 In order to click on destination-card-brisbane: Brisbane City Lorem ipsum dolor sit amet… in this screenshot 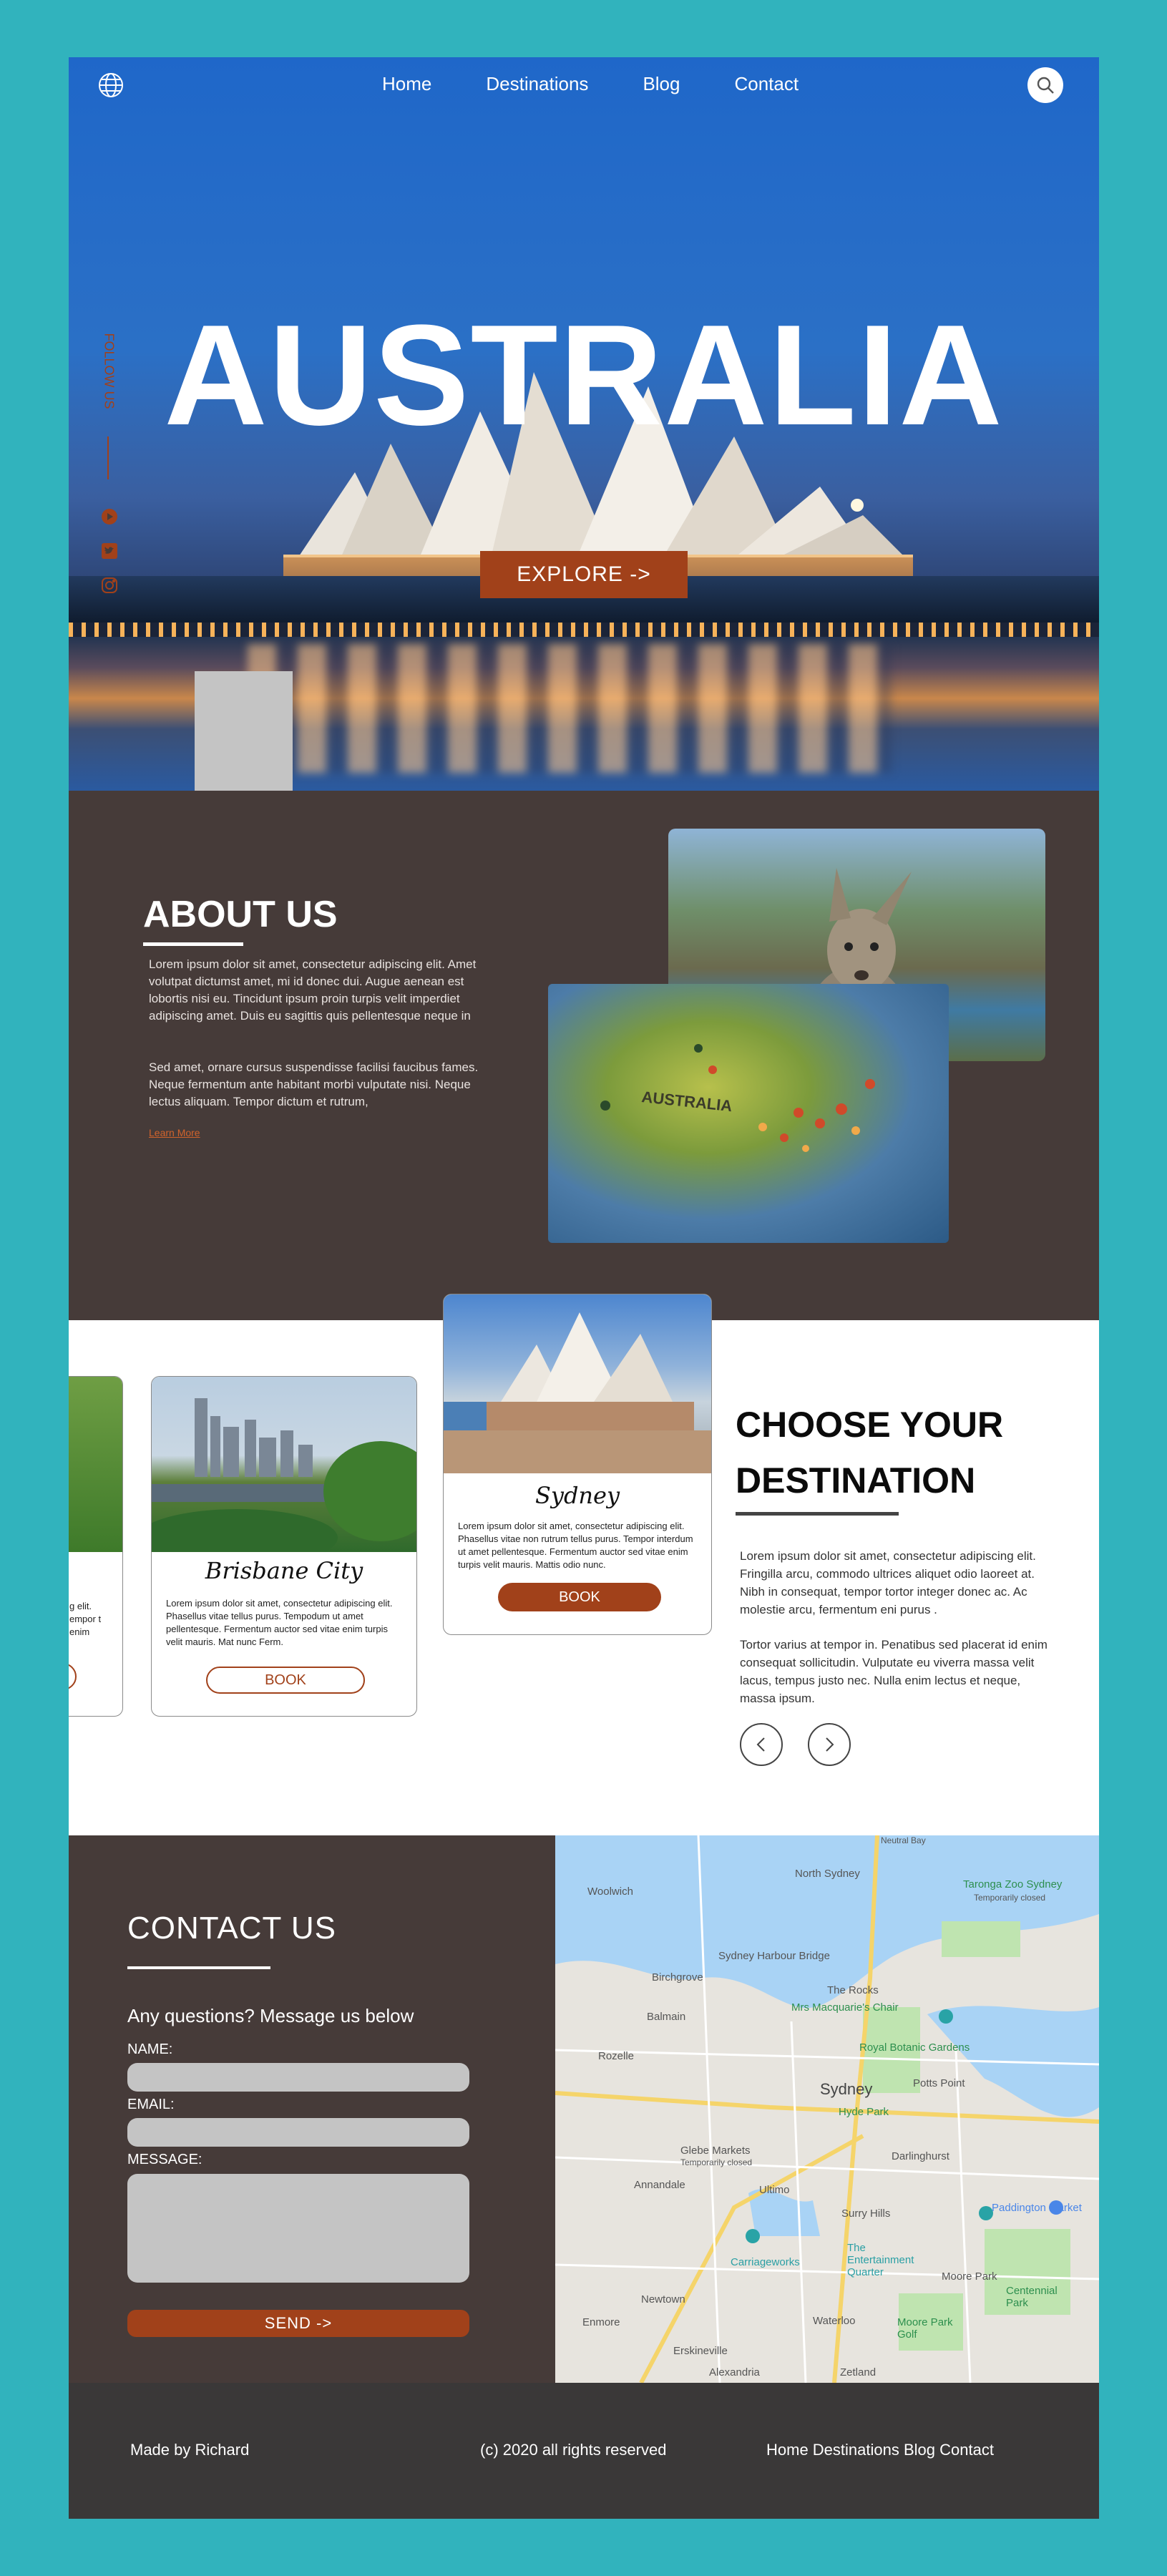, I will do `click(284, 1546)`.